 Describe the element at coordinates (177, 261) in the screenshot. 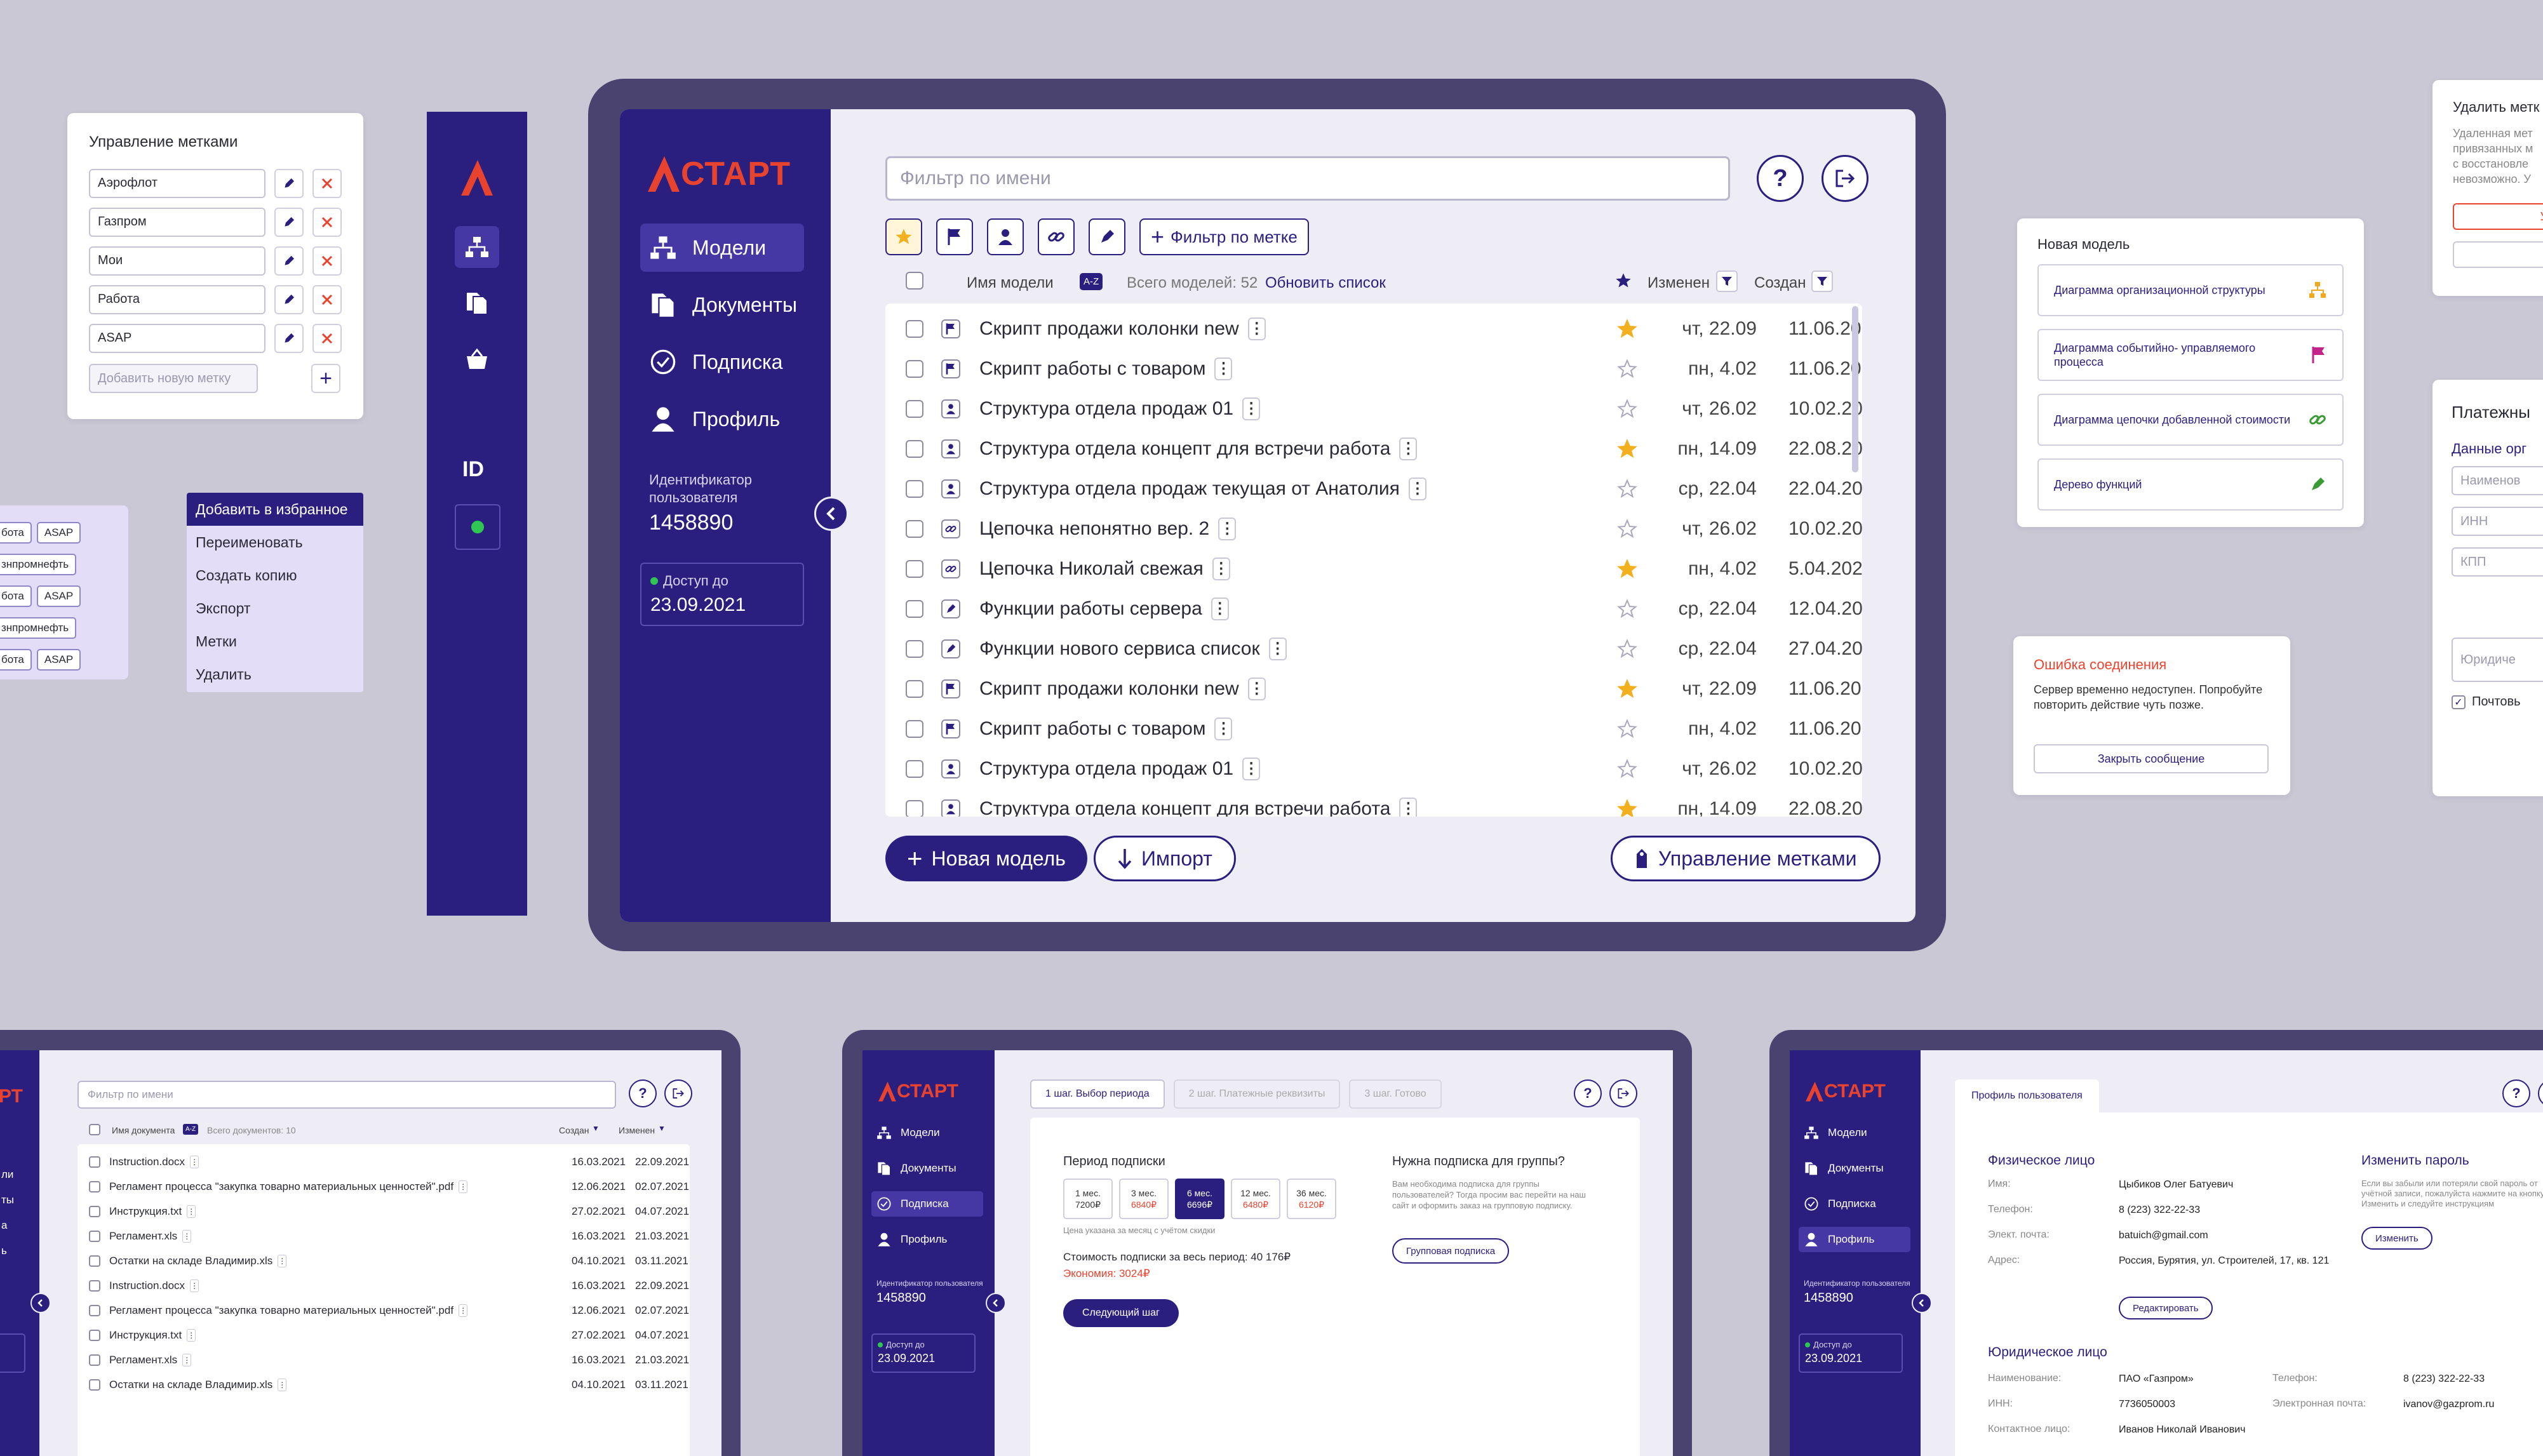

I see `tag-name-field: Мои` at that location.